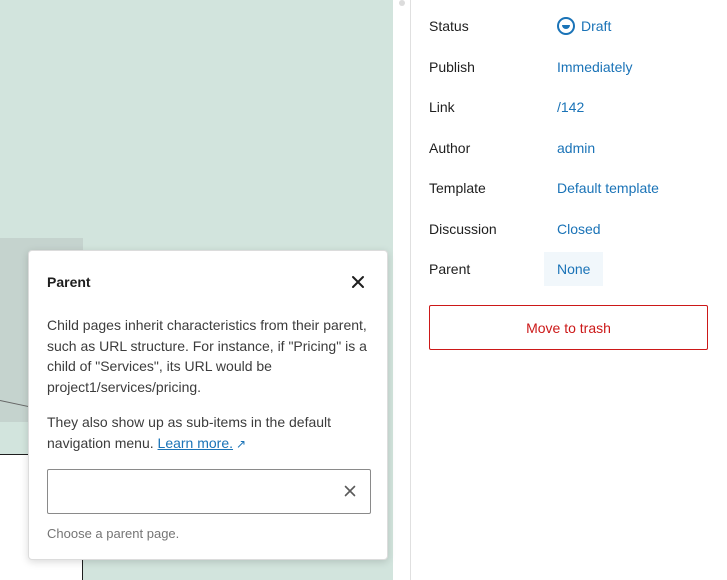 The image size is (727, 580). I want to click on clear-button, so click(350, 491).